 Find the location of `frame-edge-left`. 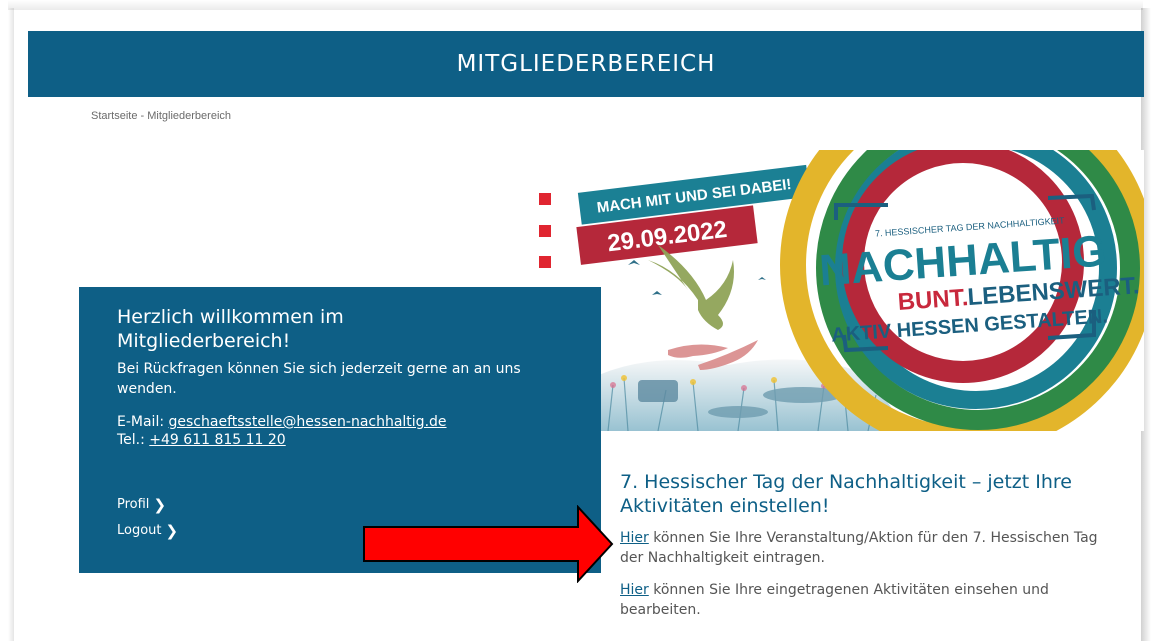

frame-edge-left is located at coordinates (11, 324).